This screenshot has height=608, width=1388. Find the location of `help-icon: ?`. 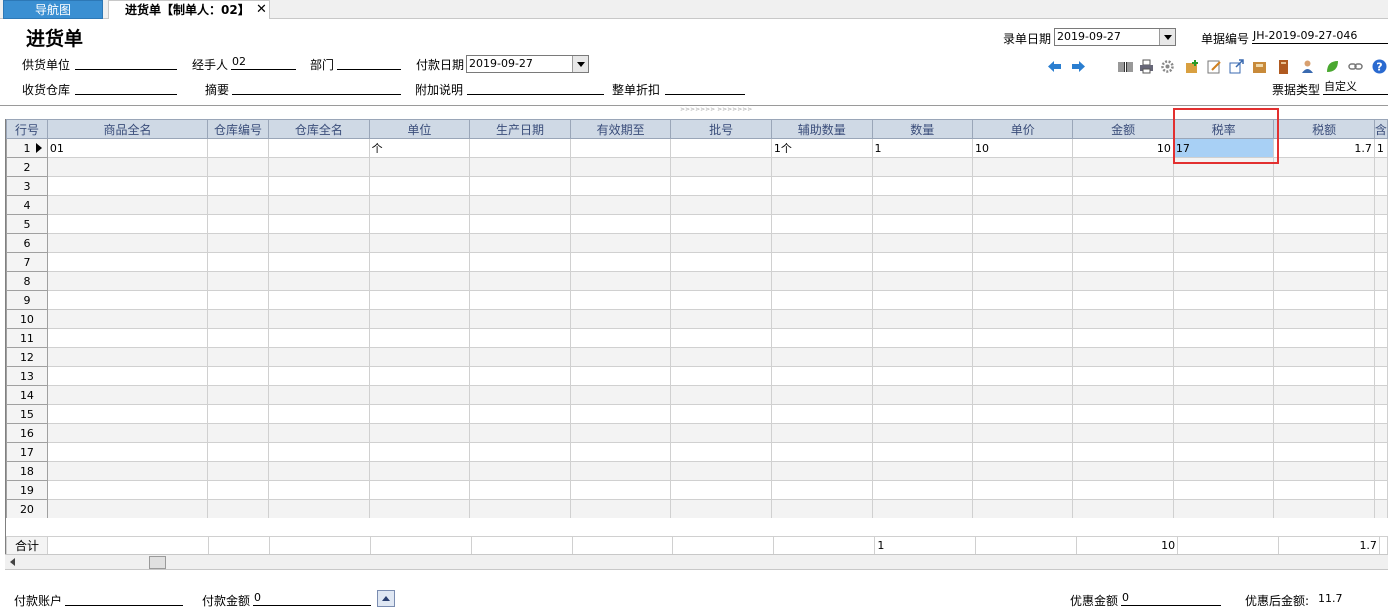

help-icon: ? is located at coordinates (1379, 66).